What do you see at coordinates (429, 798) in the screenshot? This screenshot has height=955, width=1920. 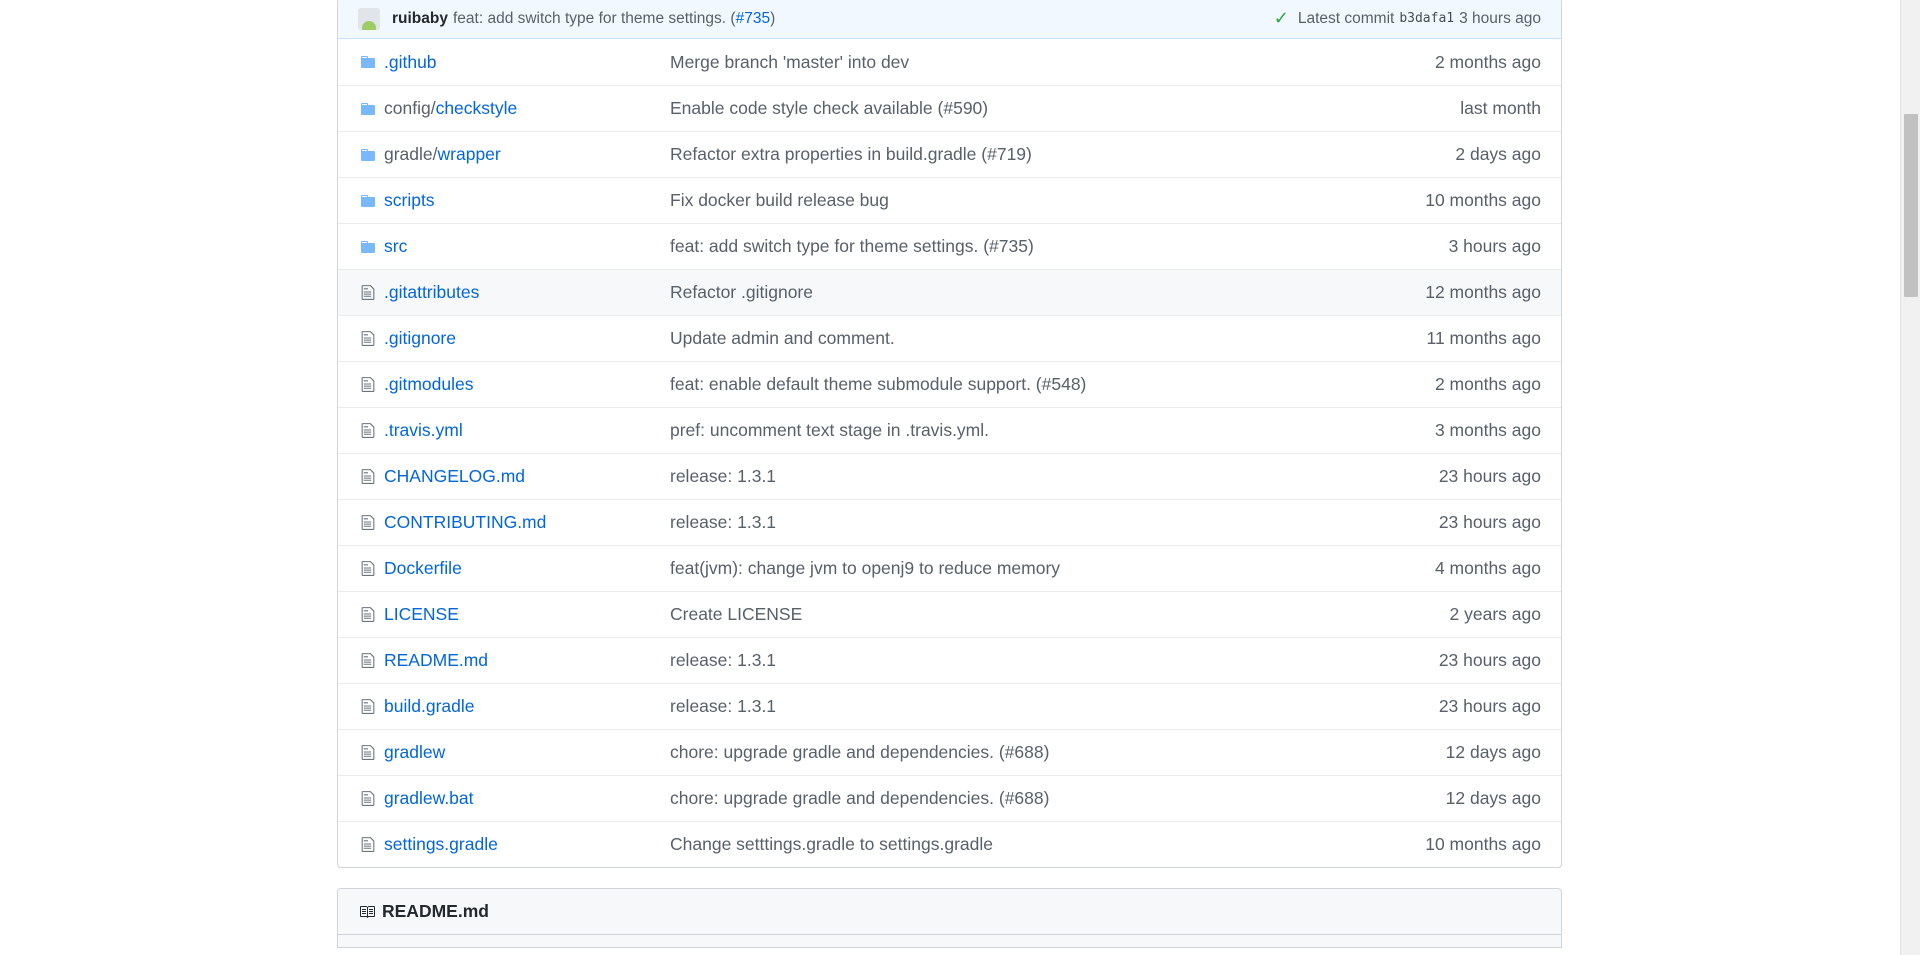 I see `file-name: gradlew.bat` at bounding box center [429, 798].